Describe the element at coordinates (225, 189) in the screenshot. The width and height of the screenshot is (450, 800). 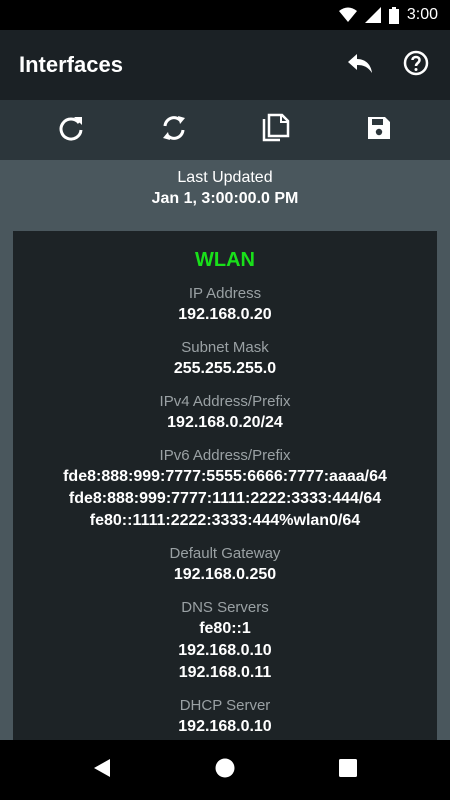
I see `last-updated: Last Updated Jan 1, 3:00:00.0 PM` at that location.